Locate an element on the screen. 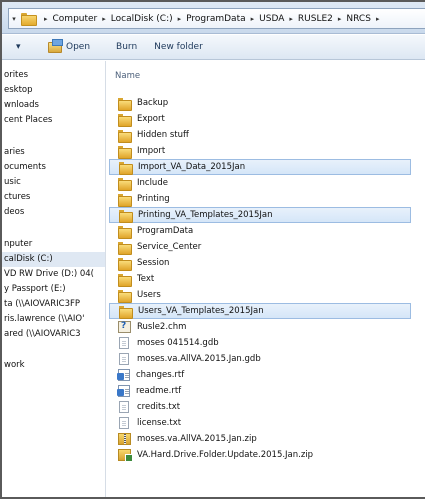  list-item: Users_VA_Templates_2015Jan is located at coordinates (260, 311).